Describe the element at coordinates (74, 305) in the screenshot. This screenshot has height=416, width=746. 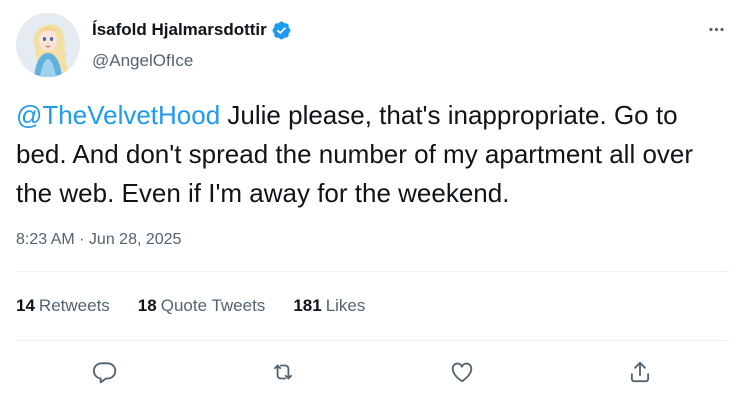
I see `retweets-label: Retweets` at that location.